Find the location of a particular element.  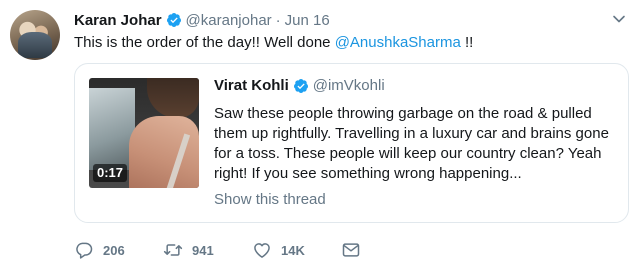

quoted-author-handle: @imVkohli is located at coordinates (349, 85).